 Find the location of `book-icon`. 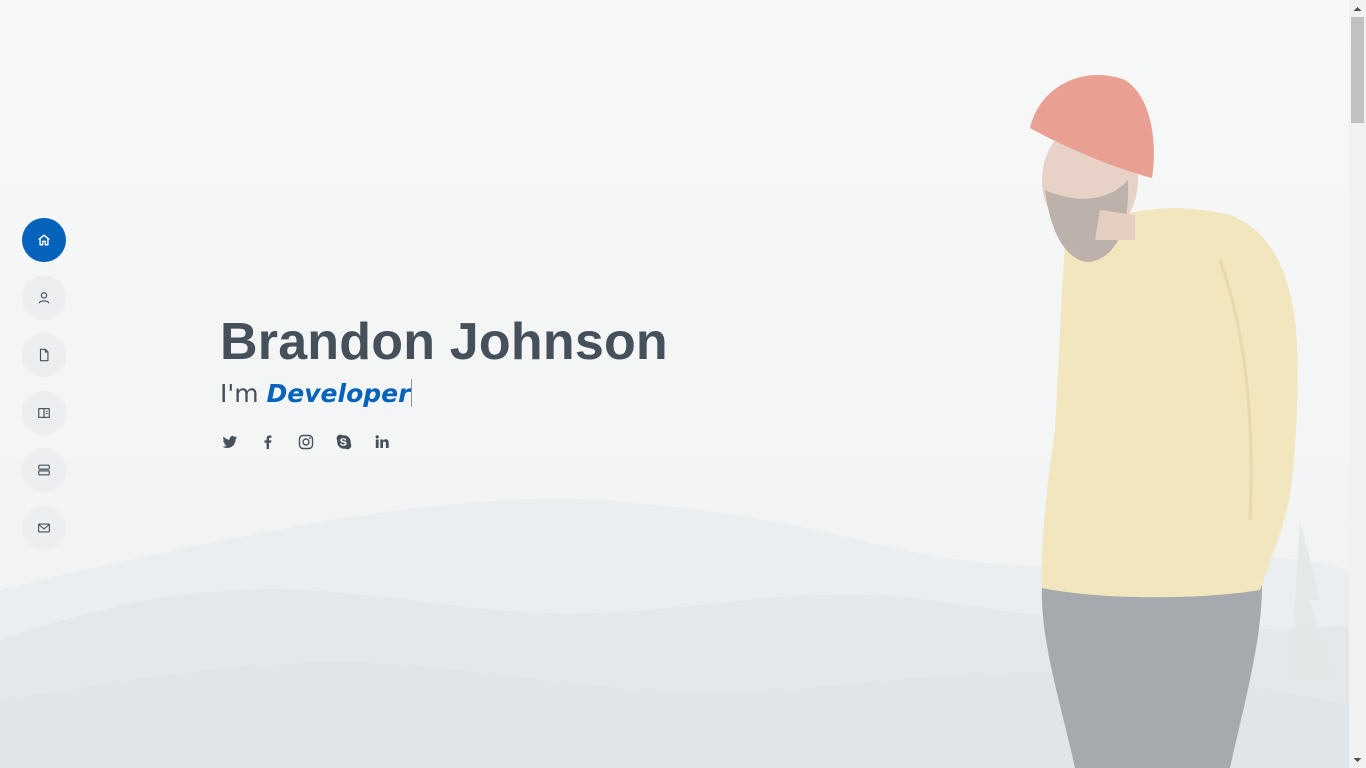

book-icon is located at coordinates (44, 412).